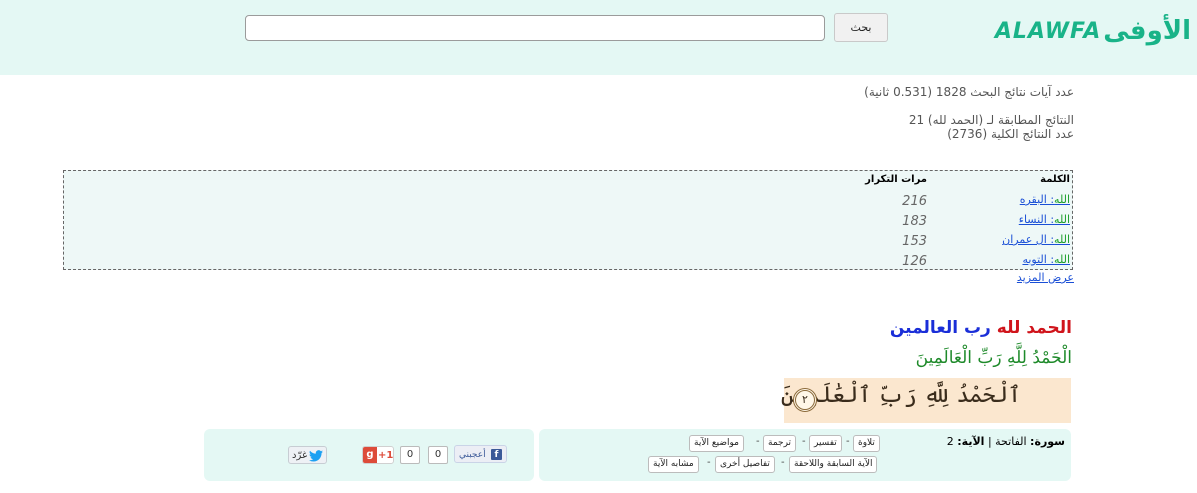 This screenshot has height=493, width=1197. Describe the element at coordinates (1047, 441) in the screenshot. I see `sura-label: سورة:` at that location.